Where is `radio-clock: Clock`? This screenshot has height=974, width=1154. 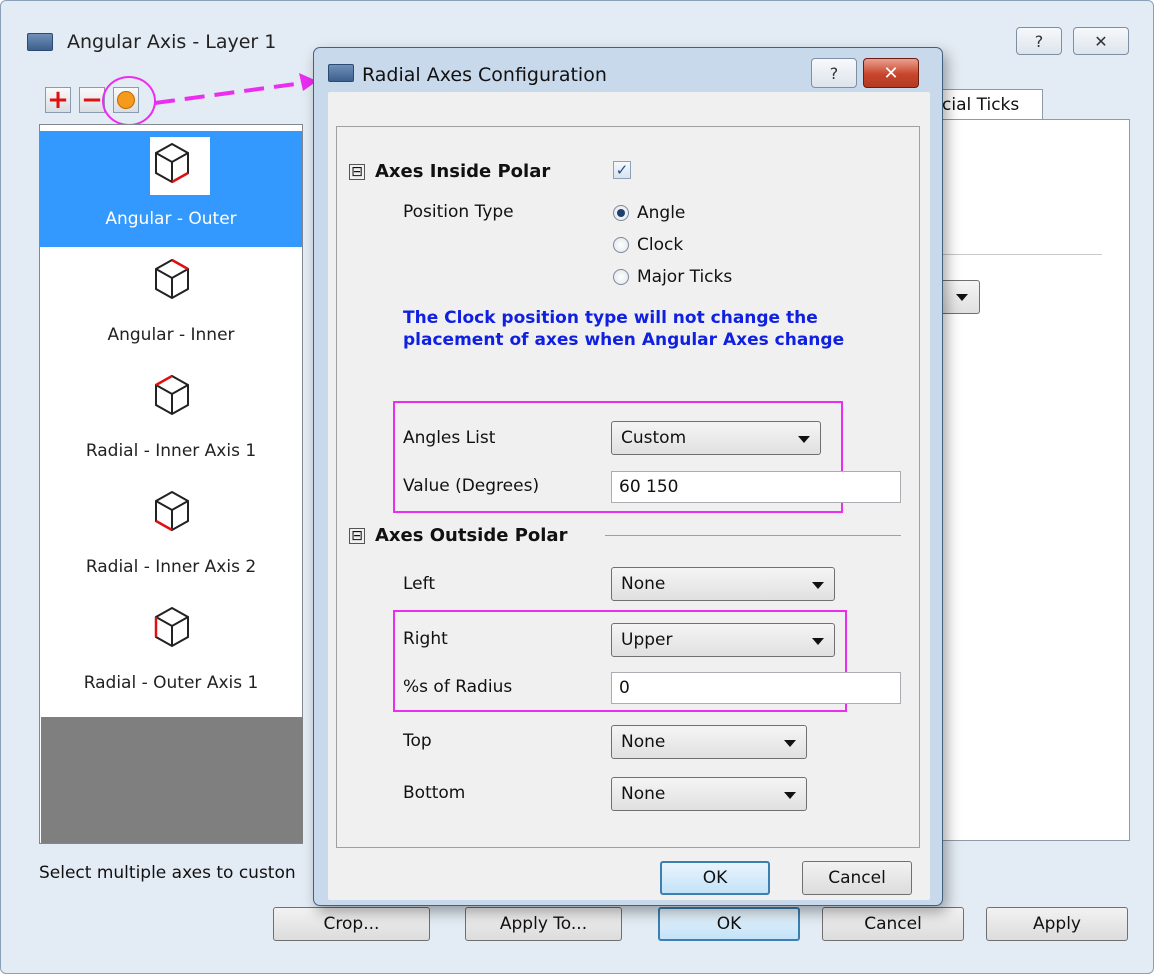
radio-clock: Clock is located at coordinates (648, 245).